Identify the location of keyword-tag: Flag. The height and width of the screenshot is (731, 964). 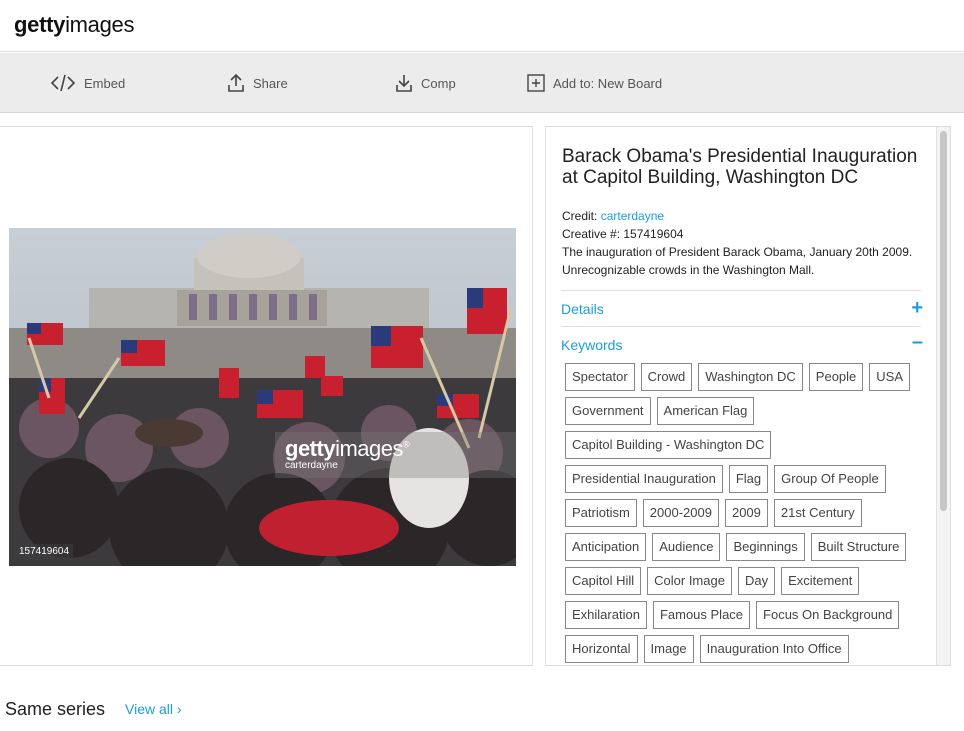
(748, 479).